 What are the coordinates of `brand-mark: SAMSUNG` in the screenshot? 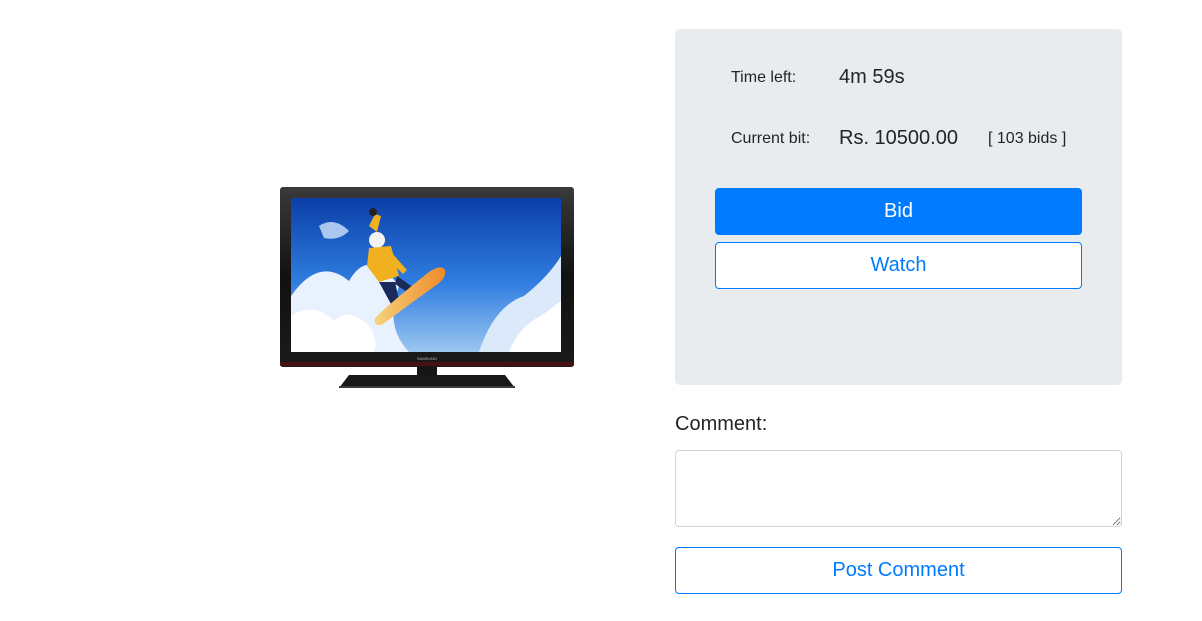 It's located at (427, 358).